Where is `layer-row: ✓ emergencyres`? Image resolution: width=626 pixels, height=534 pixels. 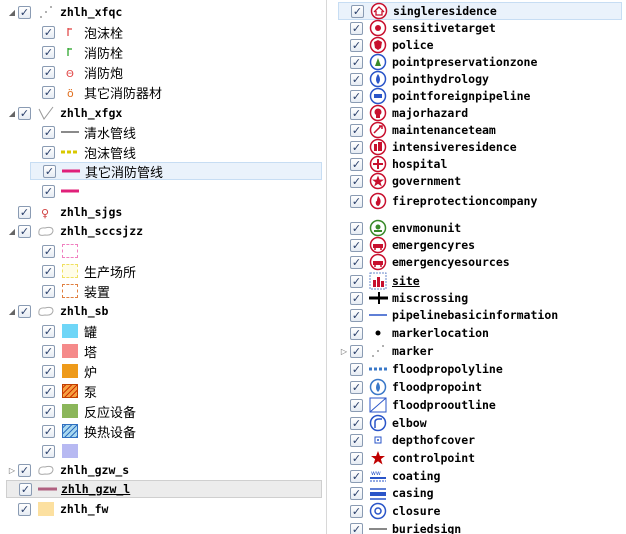 layer-row: ✓ emergencyres is located at coordinates (480, 245).